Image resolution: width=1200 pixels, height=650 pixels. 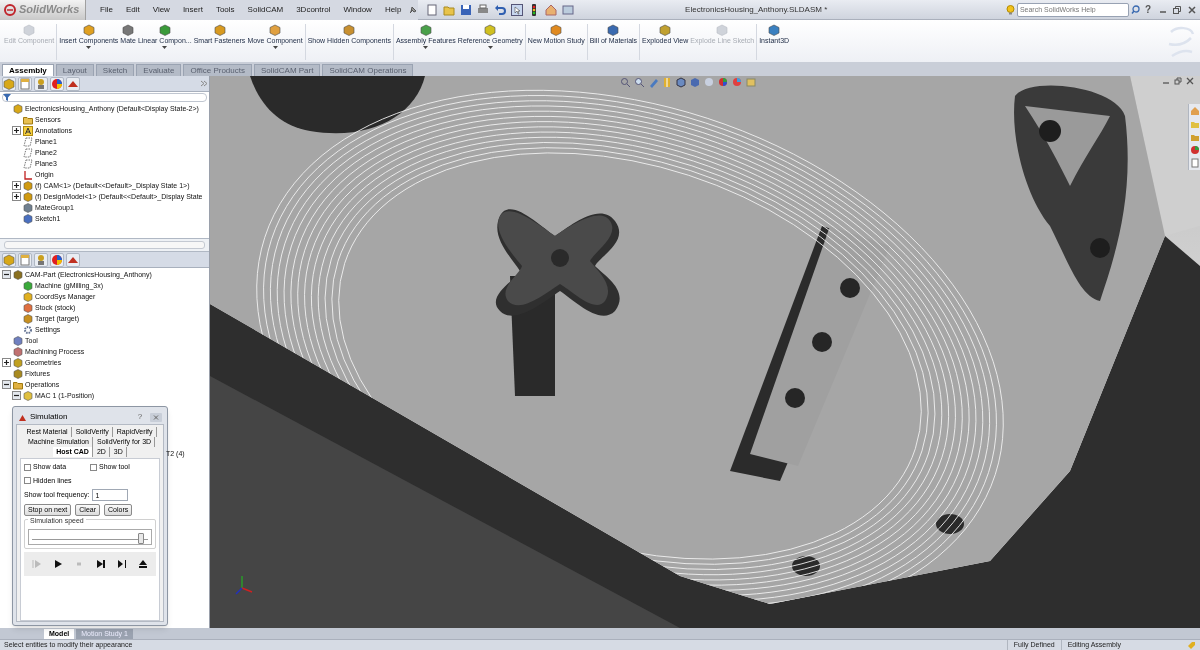 What do you see at coordinates (551, 9) in the screenshot?
I see `house-icon` at bounding box center [551, 9].